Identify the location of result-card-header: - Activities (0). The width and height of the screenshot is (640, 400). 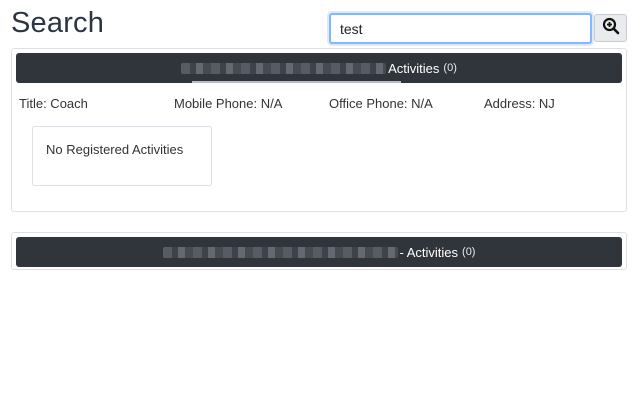
(319, 252).